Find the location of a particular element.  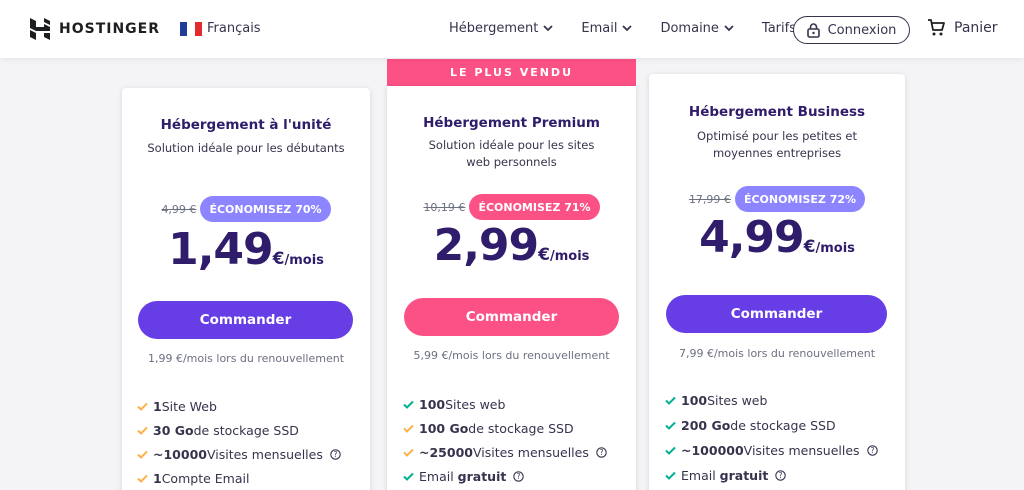

cart-link: Panier is located at coordinates (962, 28).